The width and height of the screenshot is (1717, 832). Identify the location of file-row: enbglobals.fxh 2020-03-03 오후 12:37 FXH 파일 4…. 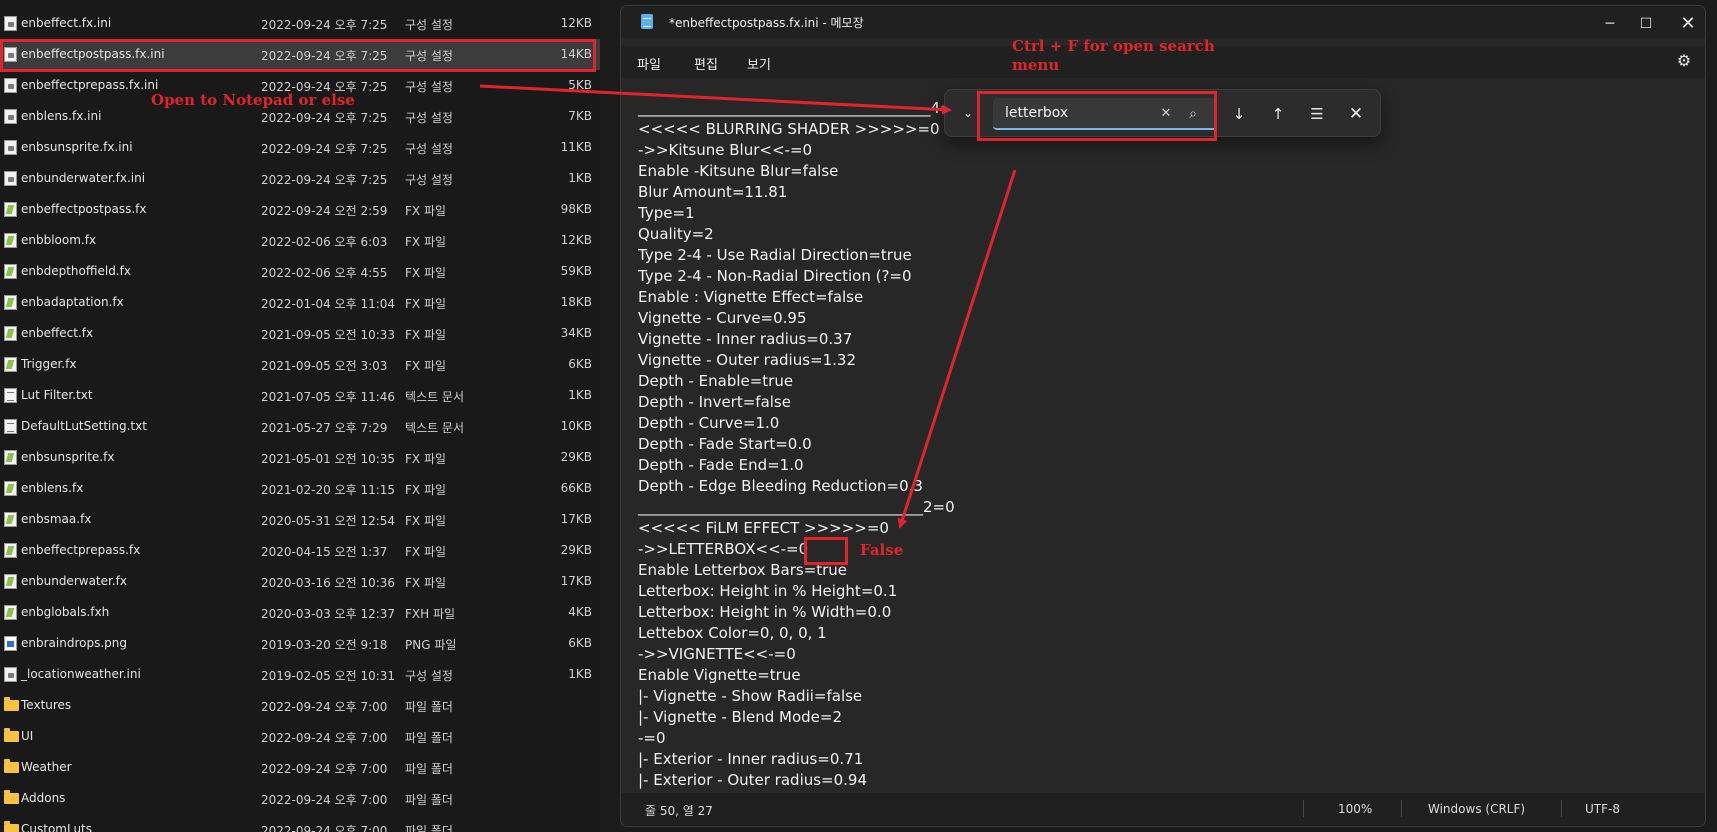
(300, 612).